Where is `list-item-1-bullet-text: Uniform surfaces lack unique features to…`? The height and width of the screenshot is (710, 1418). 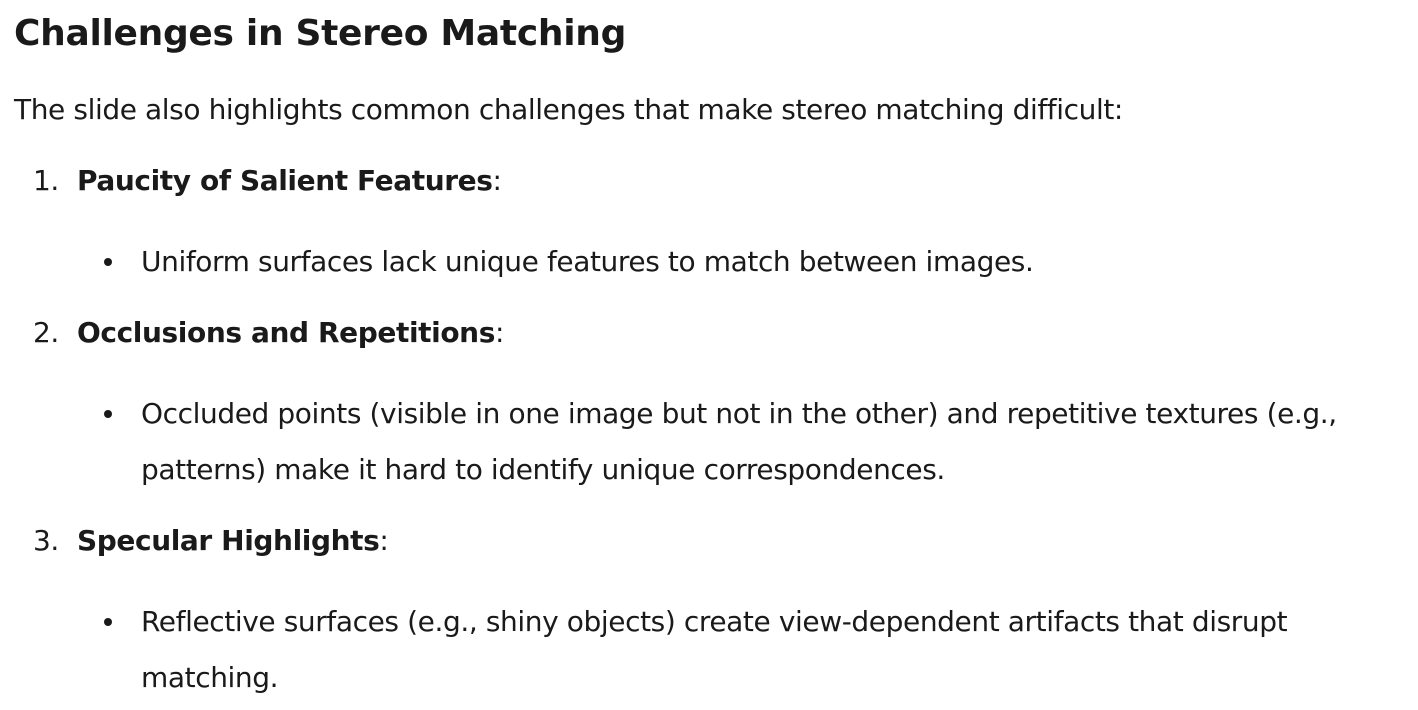
list-item-1-bullet-text: Uniform surfaces lack unique features to… is located at coordinates (587, 261).